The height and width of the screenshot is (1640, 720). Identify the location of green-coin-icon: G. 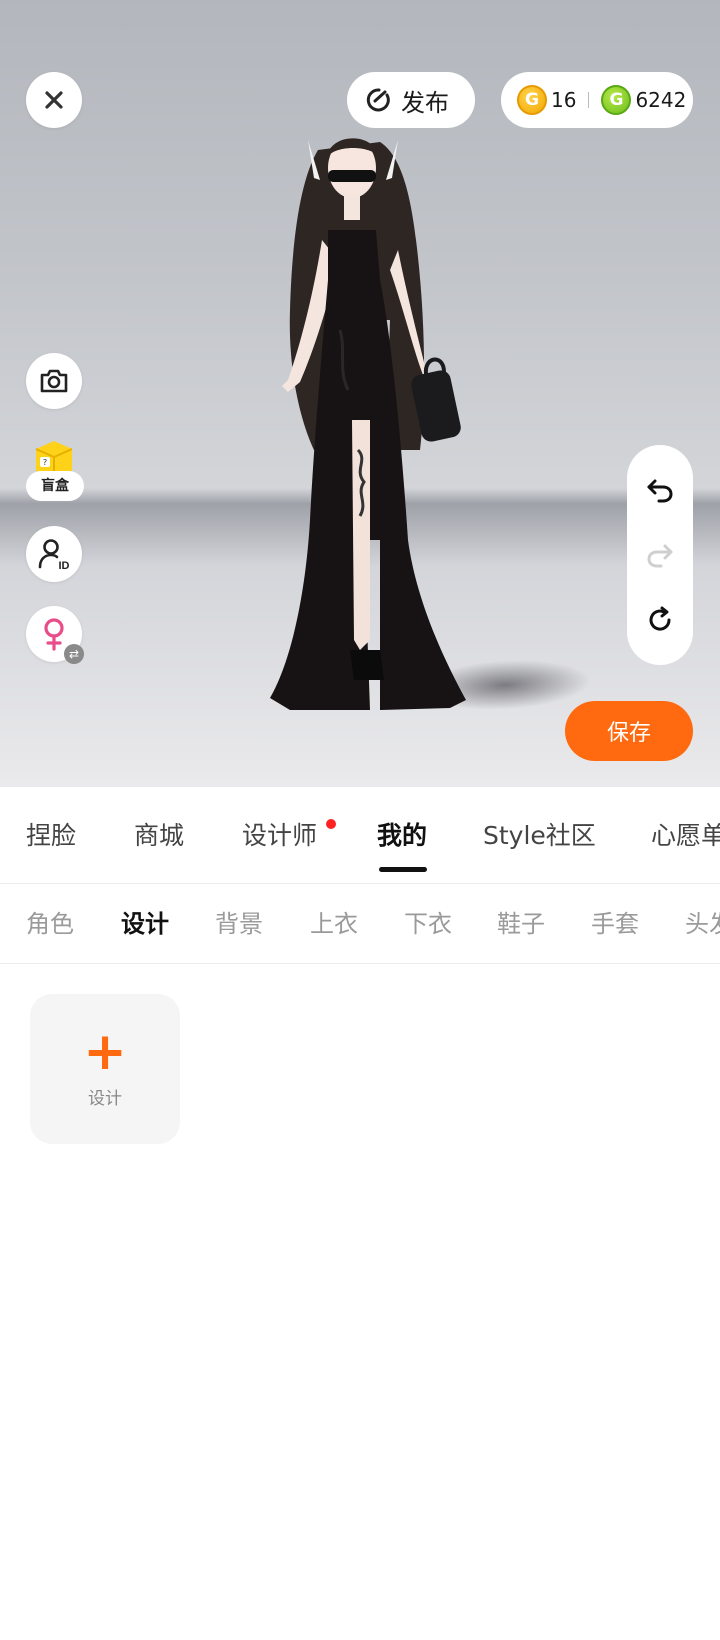
(616, 100).